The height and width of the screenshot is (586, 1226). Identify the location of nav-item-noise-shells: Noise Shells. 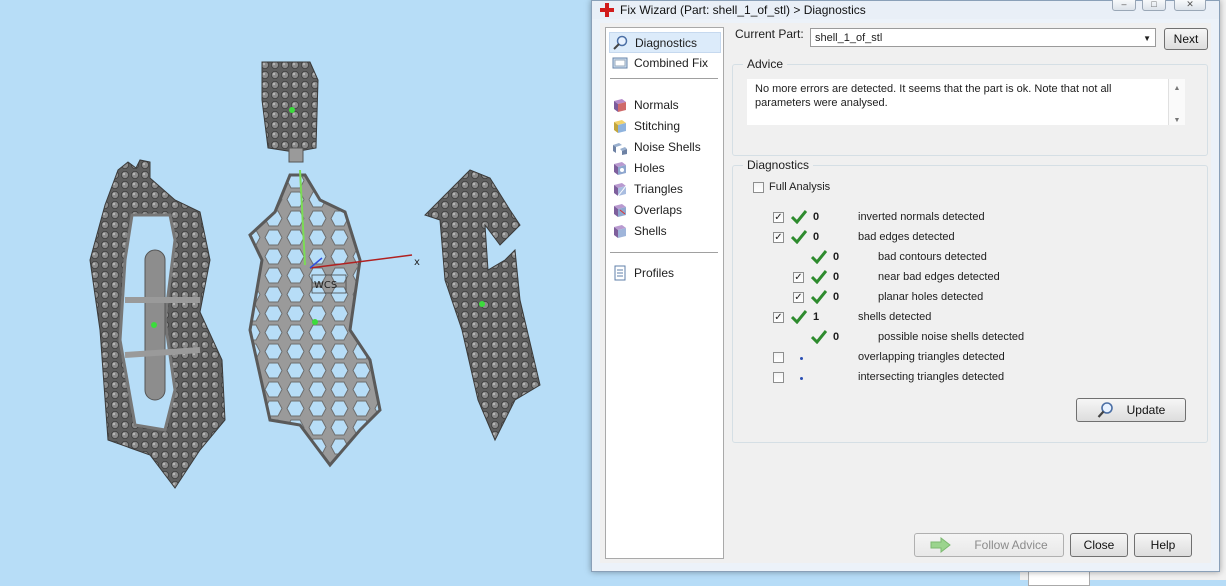
(664, 146).